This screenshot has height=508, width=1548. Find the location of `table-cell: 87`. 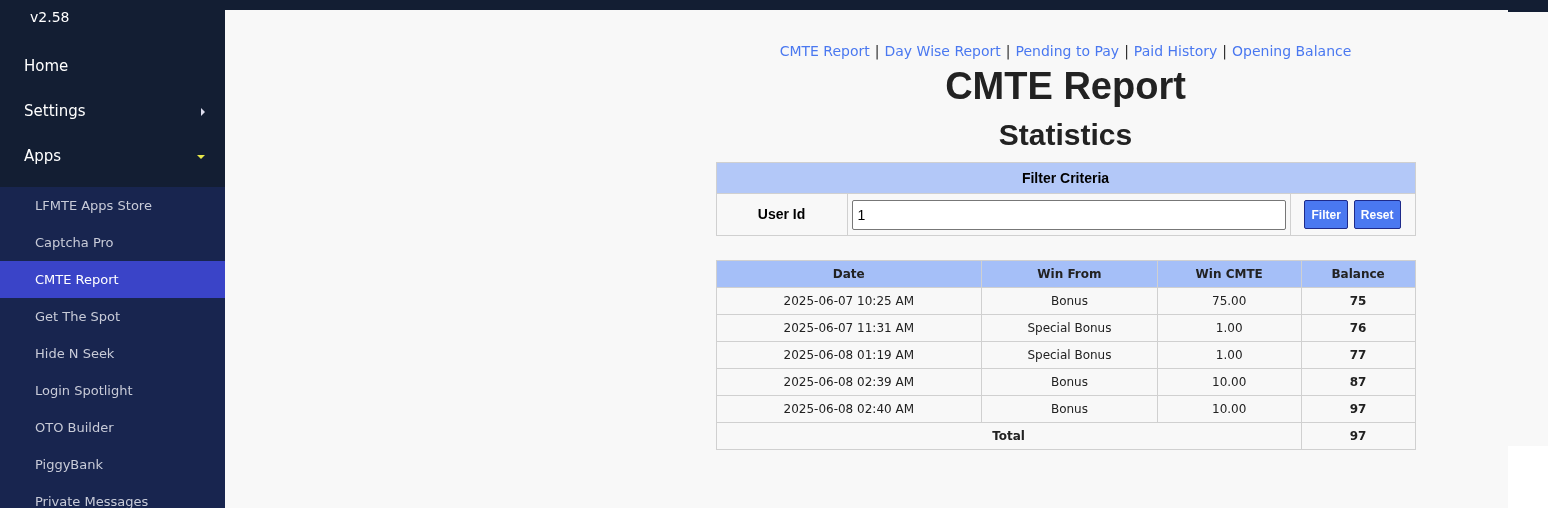

table-cell: 87 is located at coordinates (1358, 382).